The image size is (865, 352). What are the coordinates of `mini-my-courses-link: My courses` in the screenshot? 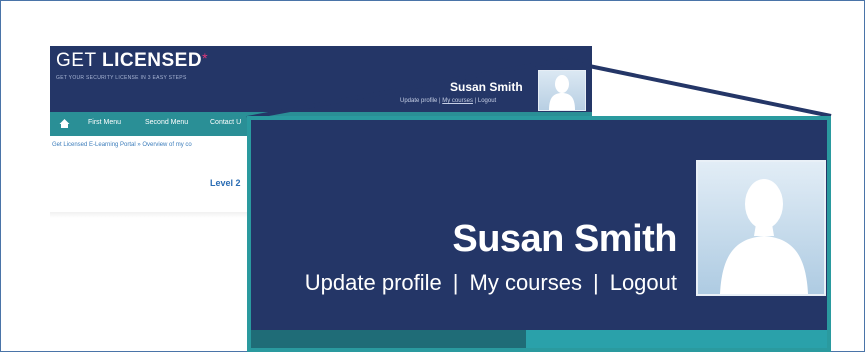 It's located at (457, 101).